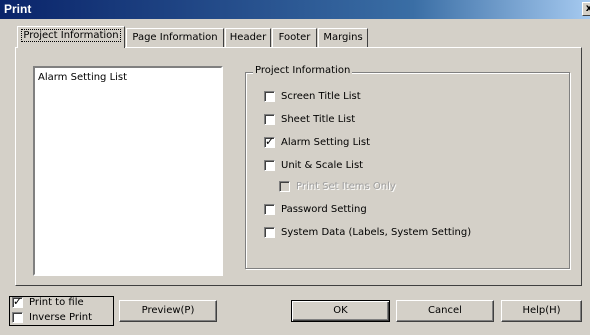 This screenshot has height=335, width=590. I want to click on option-unit-scale-list: Unit & Scale List, so click(313, 166).